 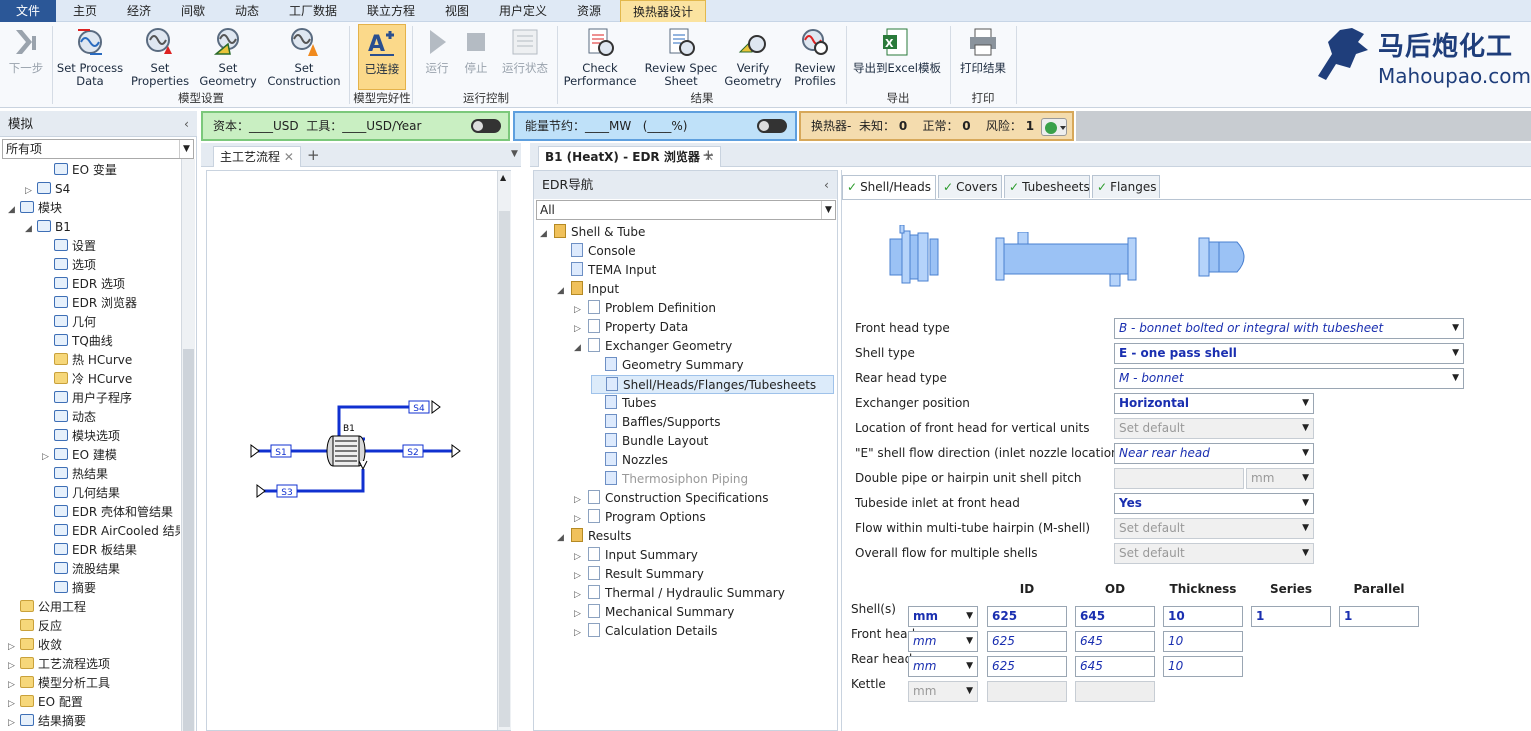 I want to click on tab-edr-browser: B1 (HeatX) - EDR 浏览器 ✕, so click(x=630, y=156).